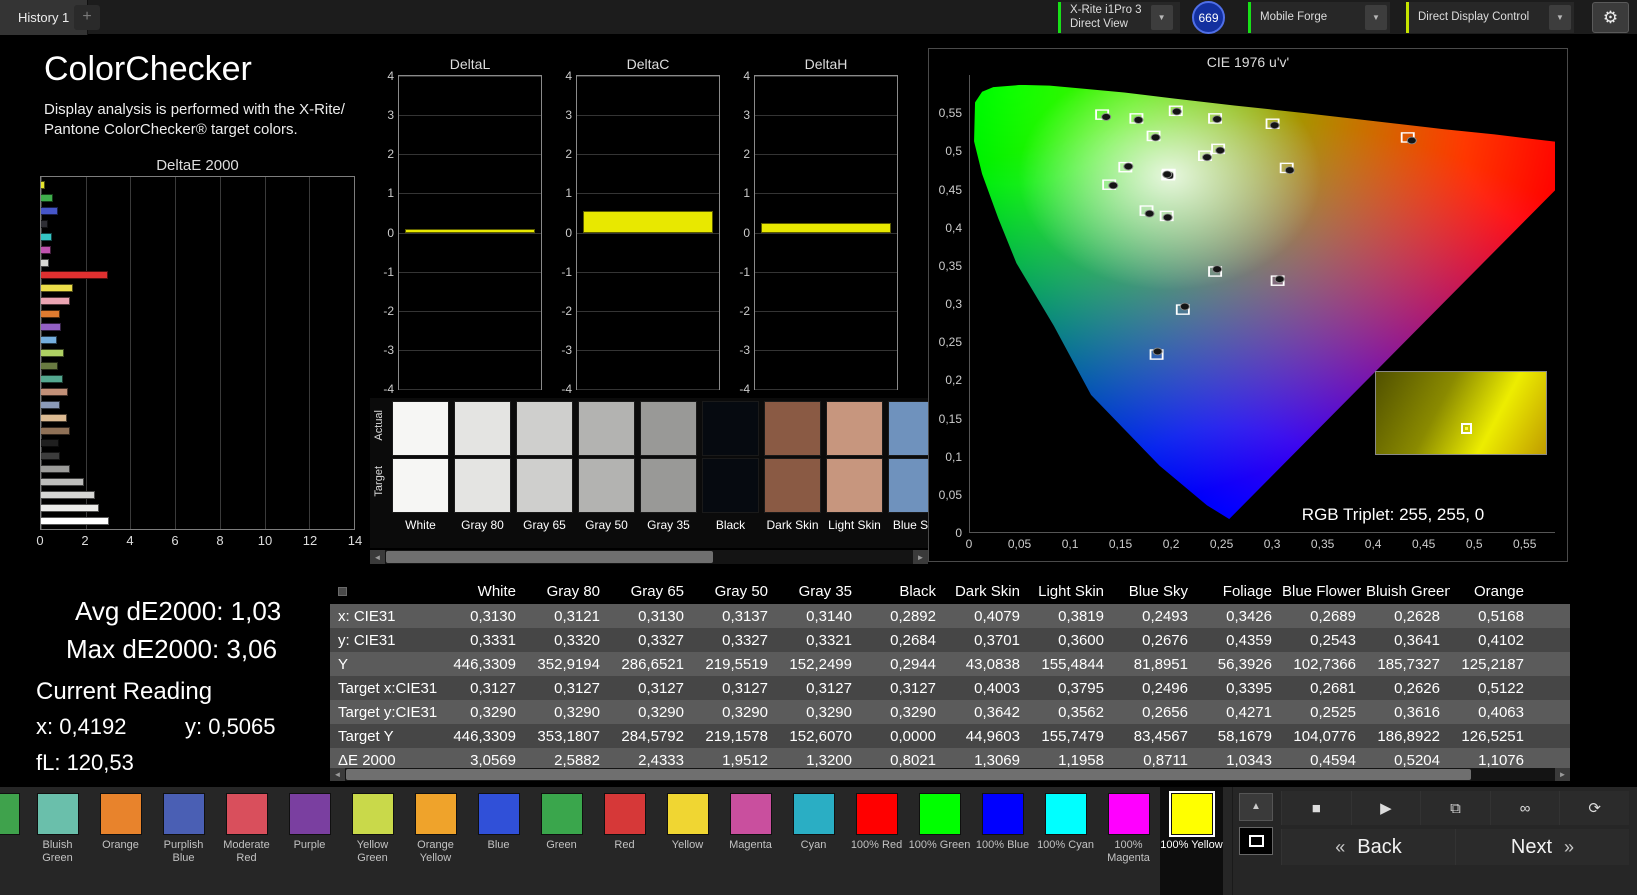 Image resolution: width=1637 pixels, height=895 pixels. I want to click on patch-button-orange: Orange, so click(120, 841).